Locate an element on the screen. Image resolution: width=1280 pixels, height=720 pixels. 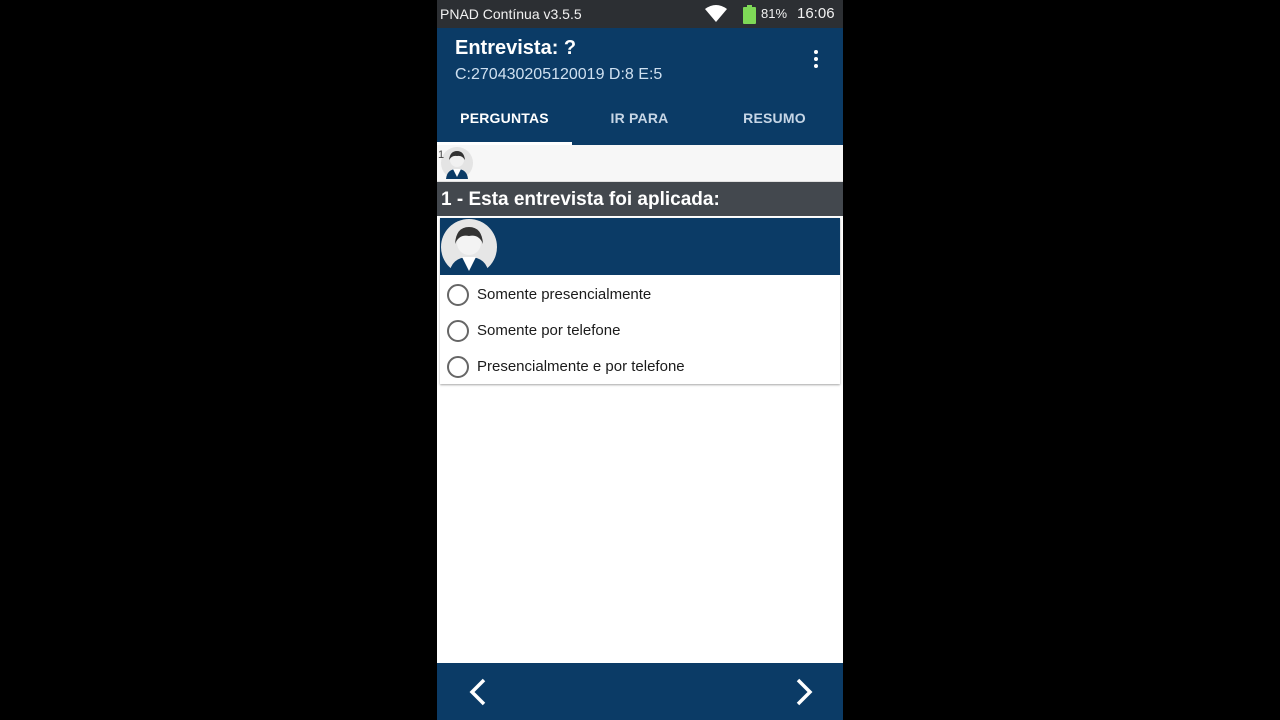
status-time: 16:06 is located at coordinates (816, 13).